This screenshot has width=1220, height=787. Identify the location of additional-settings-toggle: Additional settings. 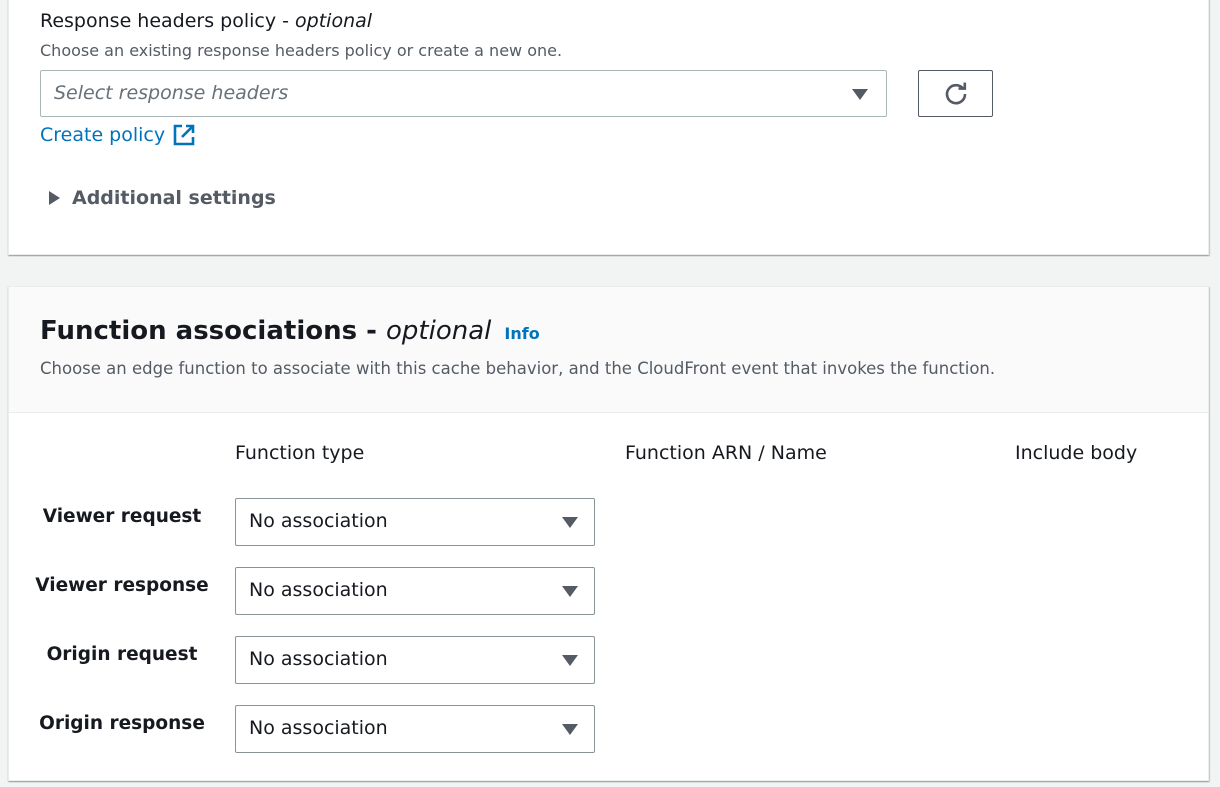
(162, 198).